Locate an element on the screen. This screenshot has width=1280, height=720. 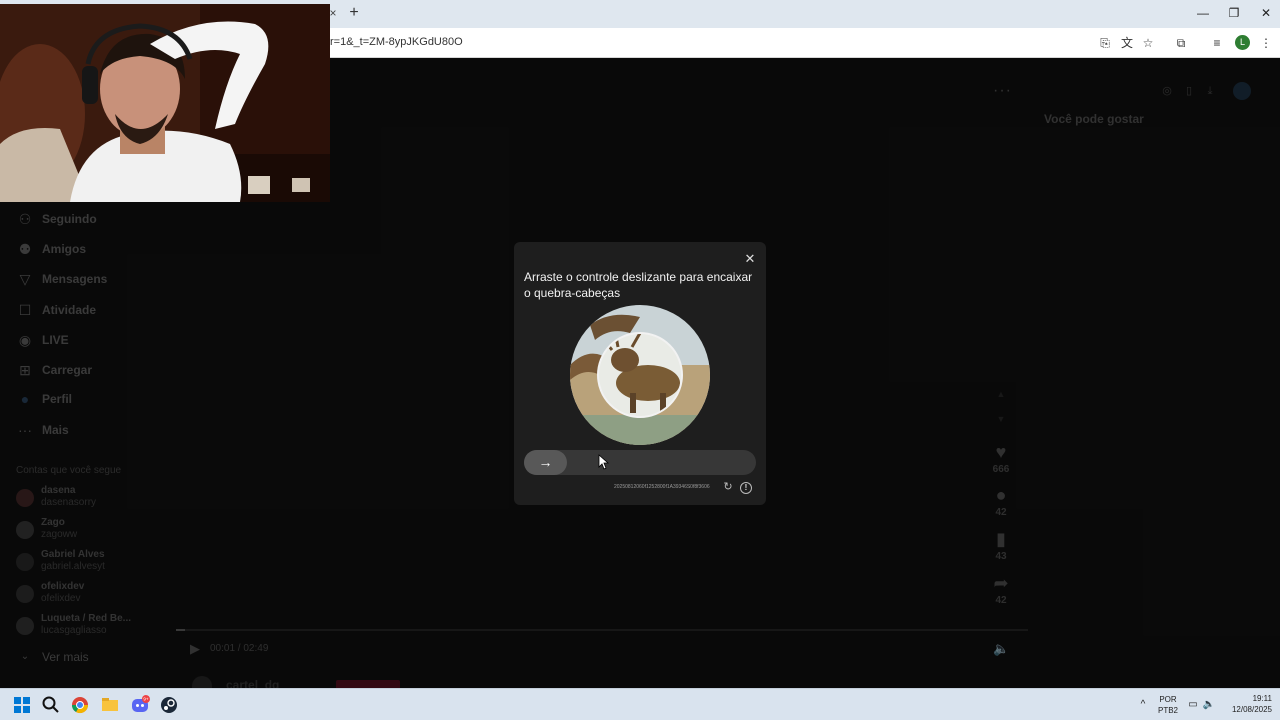
translate-icon: 文 is located at coordinates (1127, 43).